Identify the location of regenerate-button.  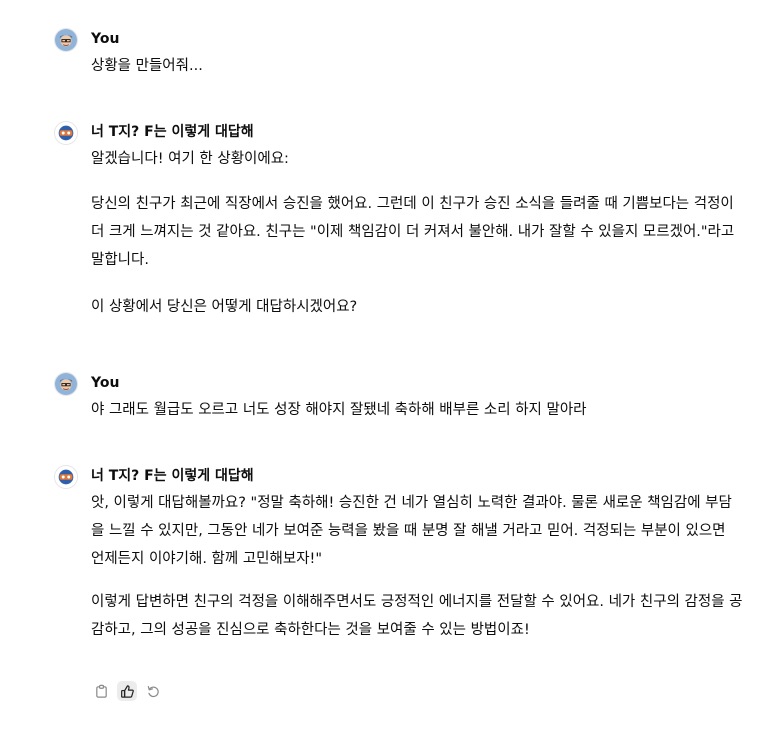
(153, 691).